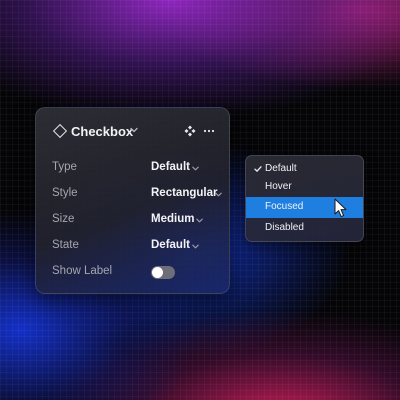  What do you see at coordinates (340, 208) in the screenshot?
I see `cursor-icon` at bounding box center [340, 208].